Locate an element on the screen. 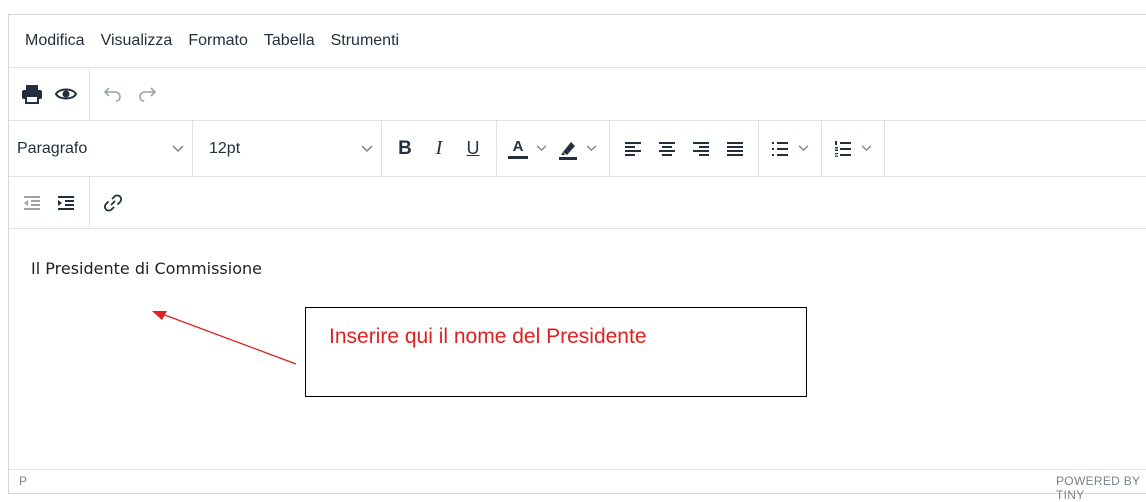  align-left-button is located at coordinates (633, 149).